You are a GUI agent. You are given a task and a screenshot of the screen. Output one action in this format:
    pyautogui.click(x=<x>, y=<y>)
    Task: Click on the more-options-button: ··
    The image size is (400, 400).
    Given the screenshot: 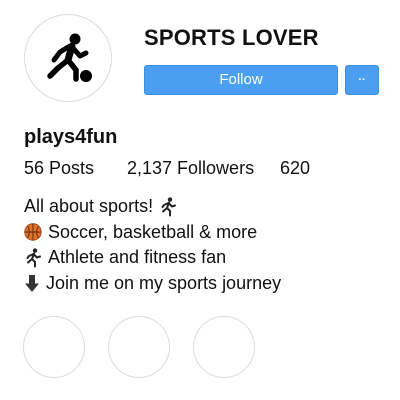 What is the action you would take?
    pyautogui.click(x=362, y=80)
    